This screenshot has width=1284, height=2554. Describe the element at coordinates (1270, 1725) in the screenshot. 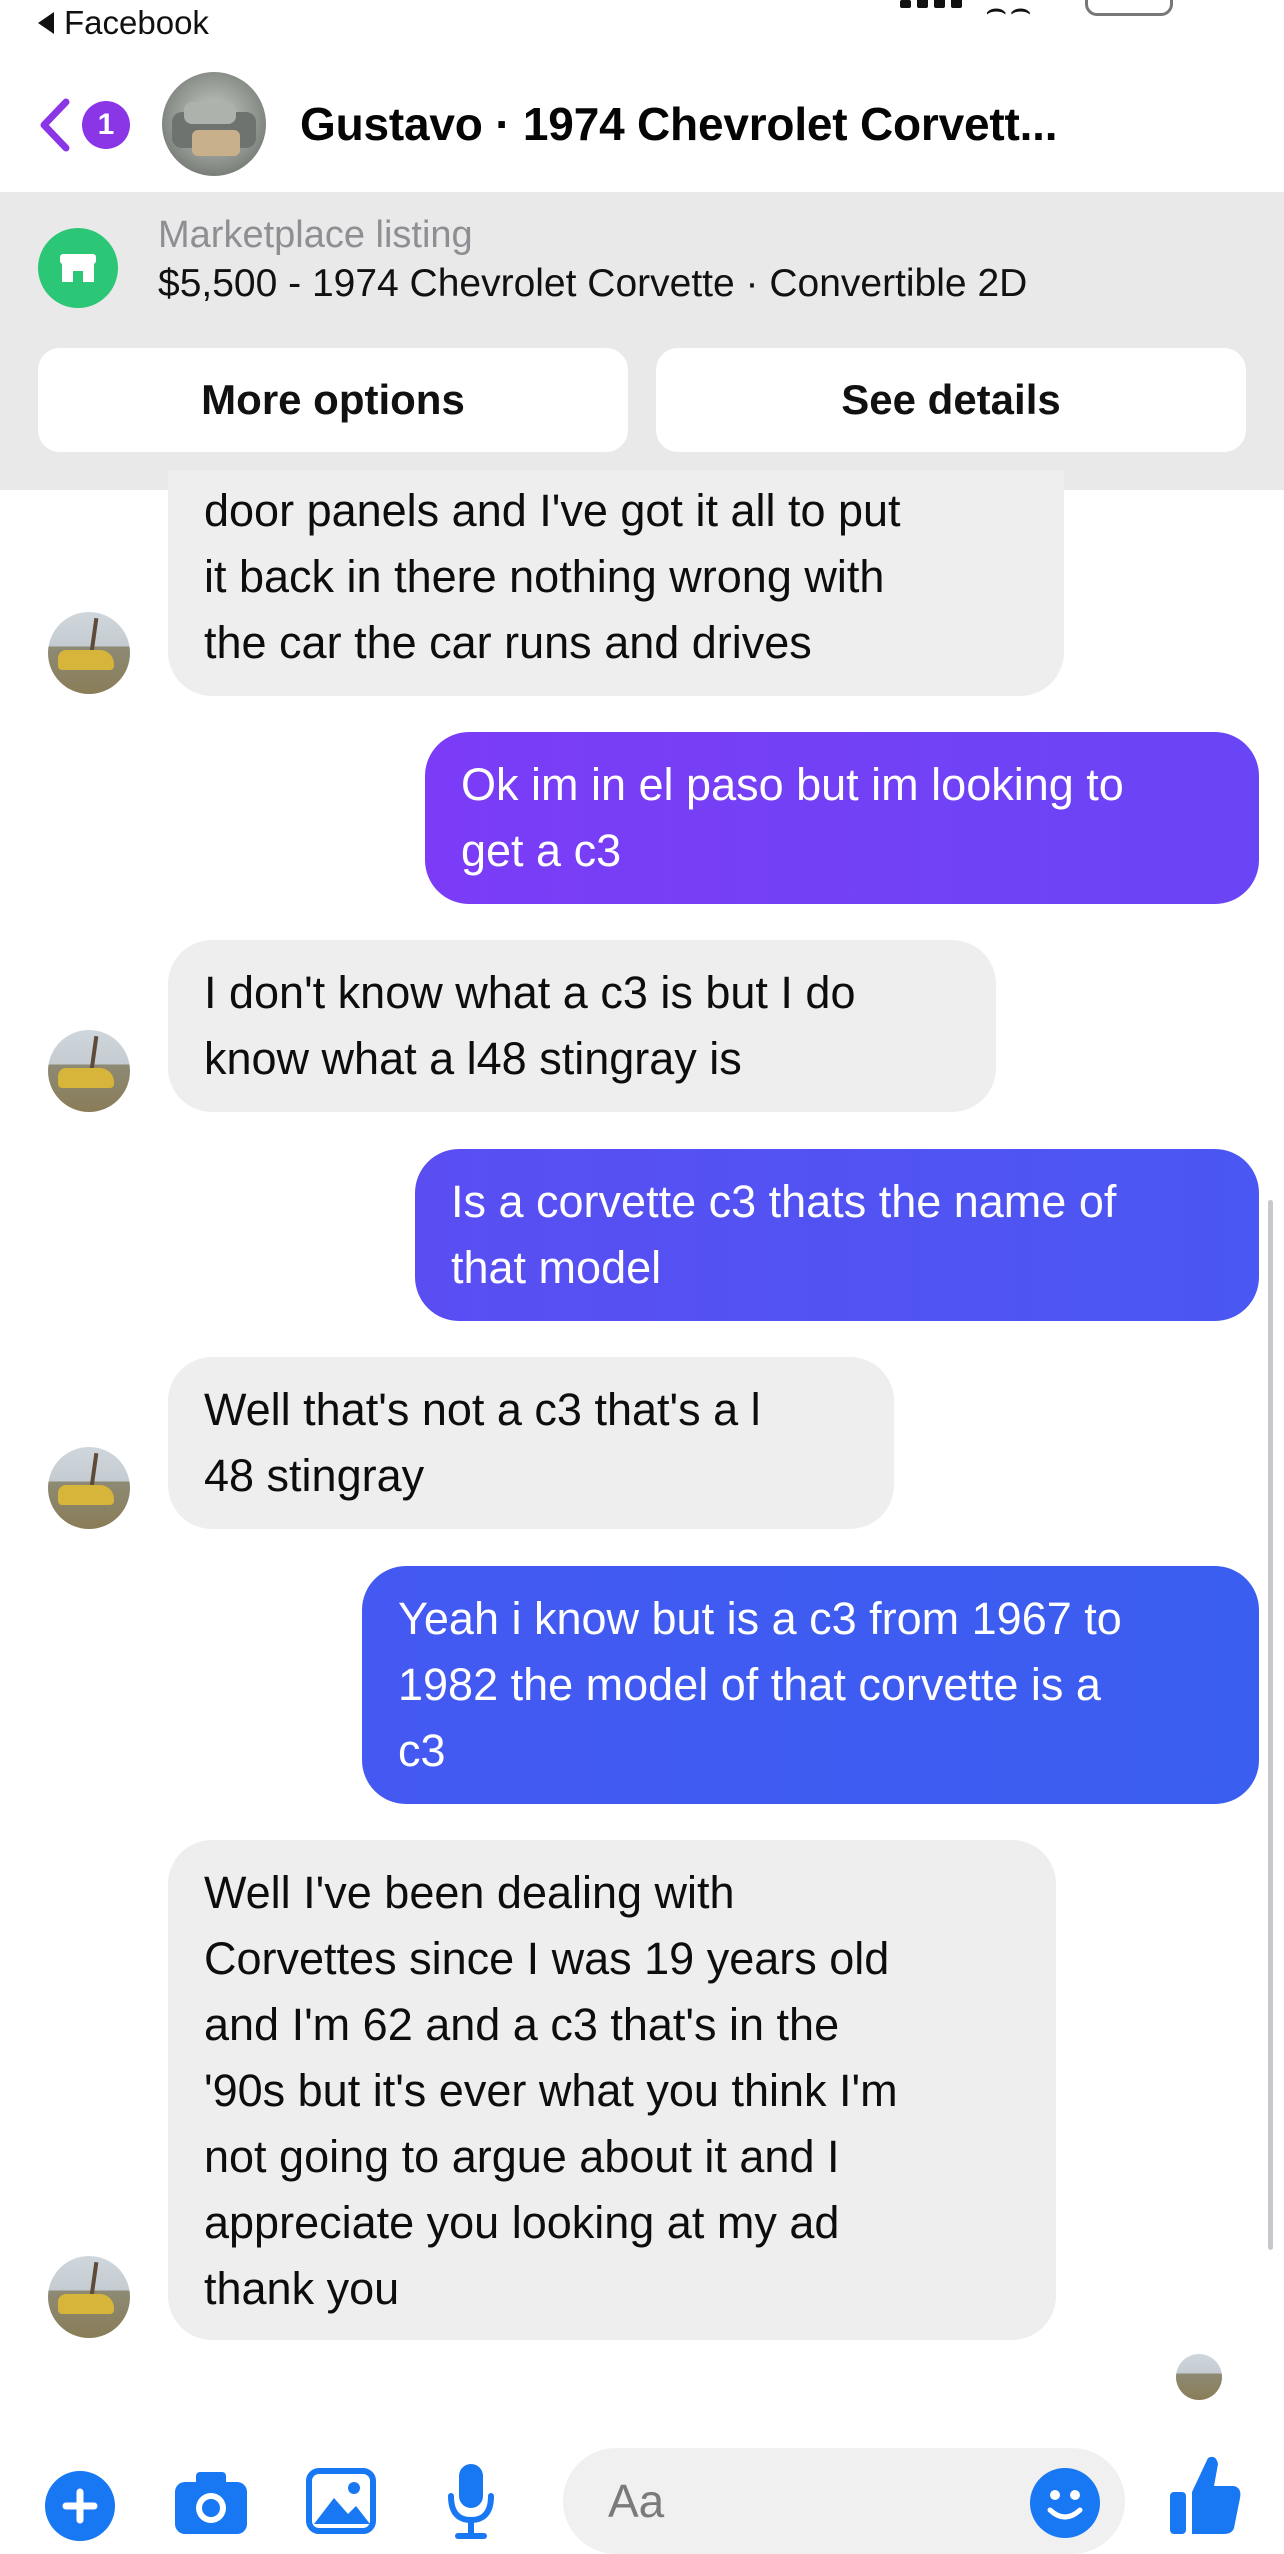

I see `scrollbar` at that location.